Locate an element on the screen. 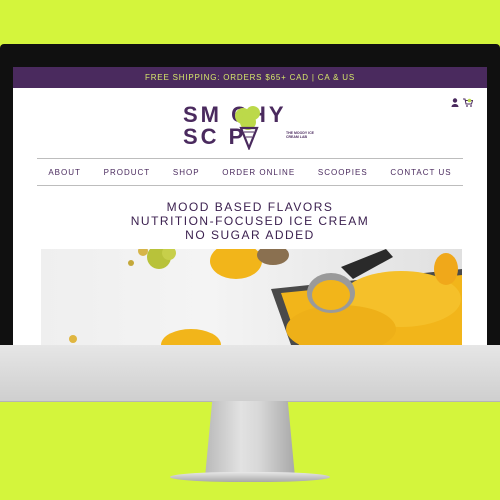  nav-item-product: PRODUCT is located at coordinates (127, 172).